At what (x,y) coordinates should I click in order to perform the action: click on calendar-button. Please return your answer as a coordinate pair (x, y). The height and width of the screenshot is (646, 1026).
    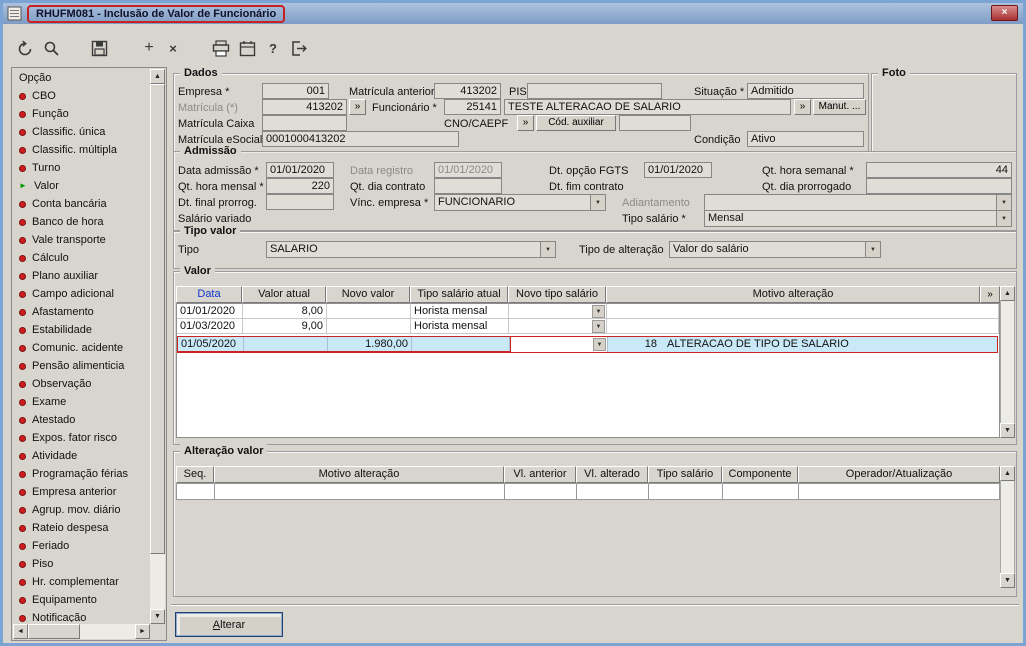
    Looking at the image, I should click on (247, 48).